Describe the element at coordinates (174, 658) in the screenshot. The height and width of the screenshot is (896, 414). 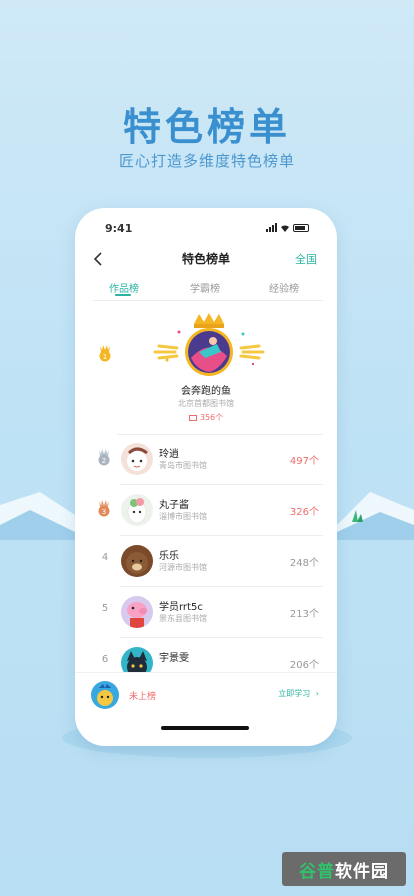
I see `user-name: 宇景雯` at that location.